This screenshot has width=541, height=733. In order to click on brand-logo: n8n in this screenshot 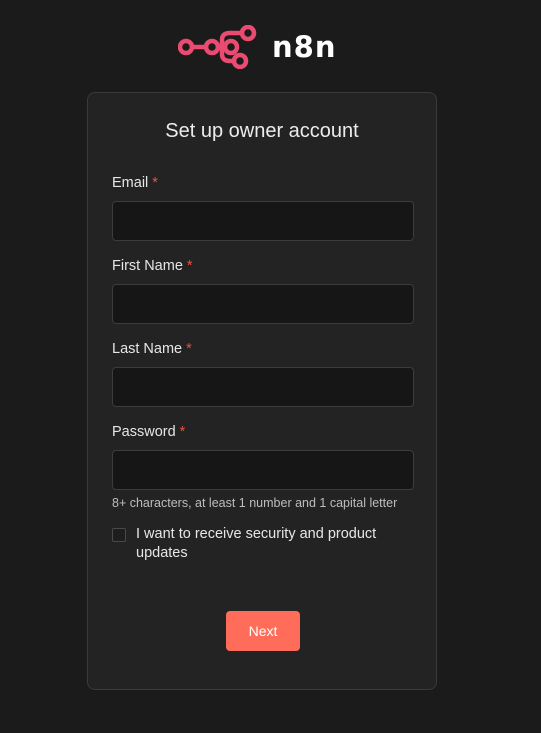, I will do `click(257, 47)`.